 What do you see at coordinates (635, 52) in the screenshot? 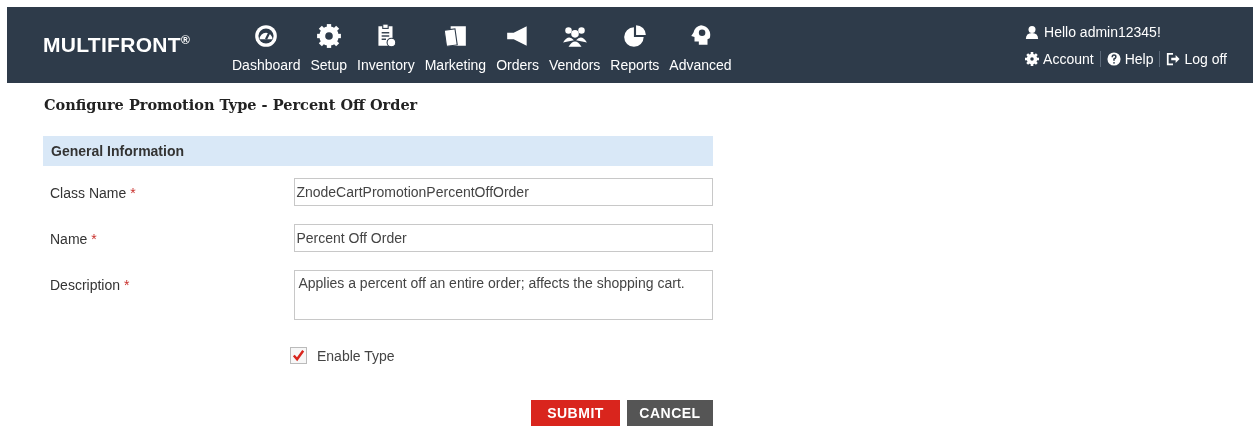
I see `nav-item: Reports` at bounding box center [635, 52].